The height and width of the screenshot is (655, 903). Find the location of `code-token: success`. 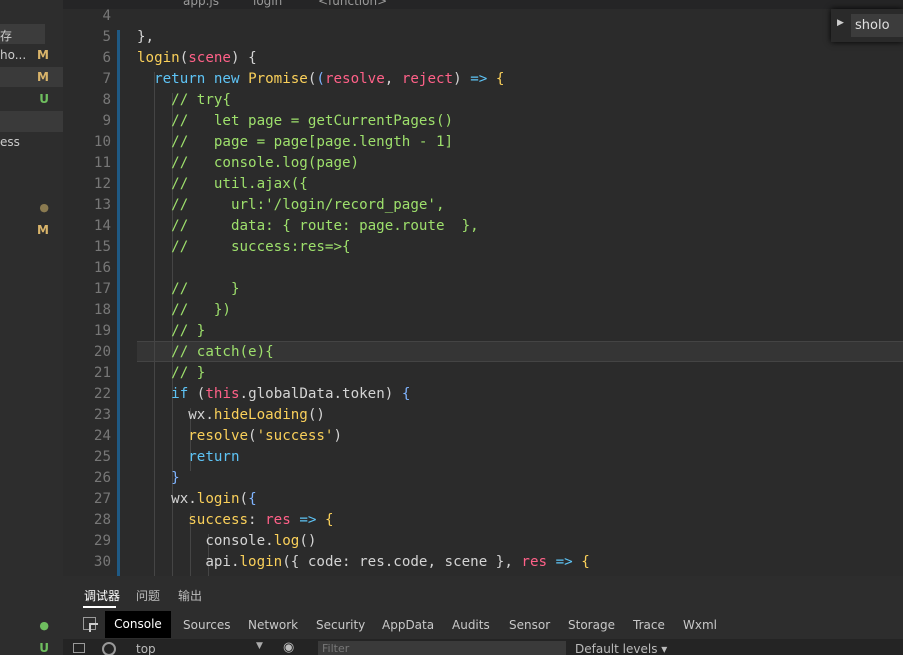

code-token: success is located at coordinates (218, 520).